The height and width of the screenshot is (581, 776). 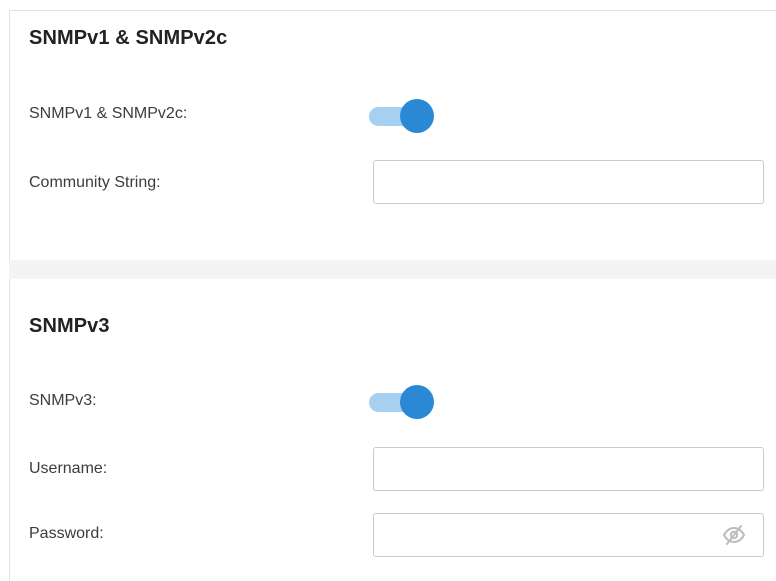 I want to click on eye-slash-icon, so click(x=734, y=535).